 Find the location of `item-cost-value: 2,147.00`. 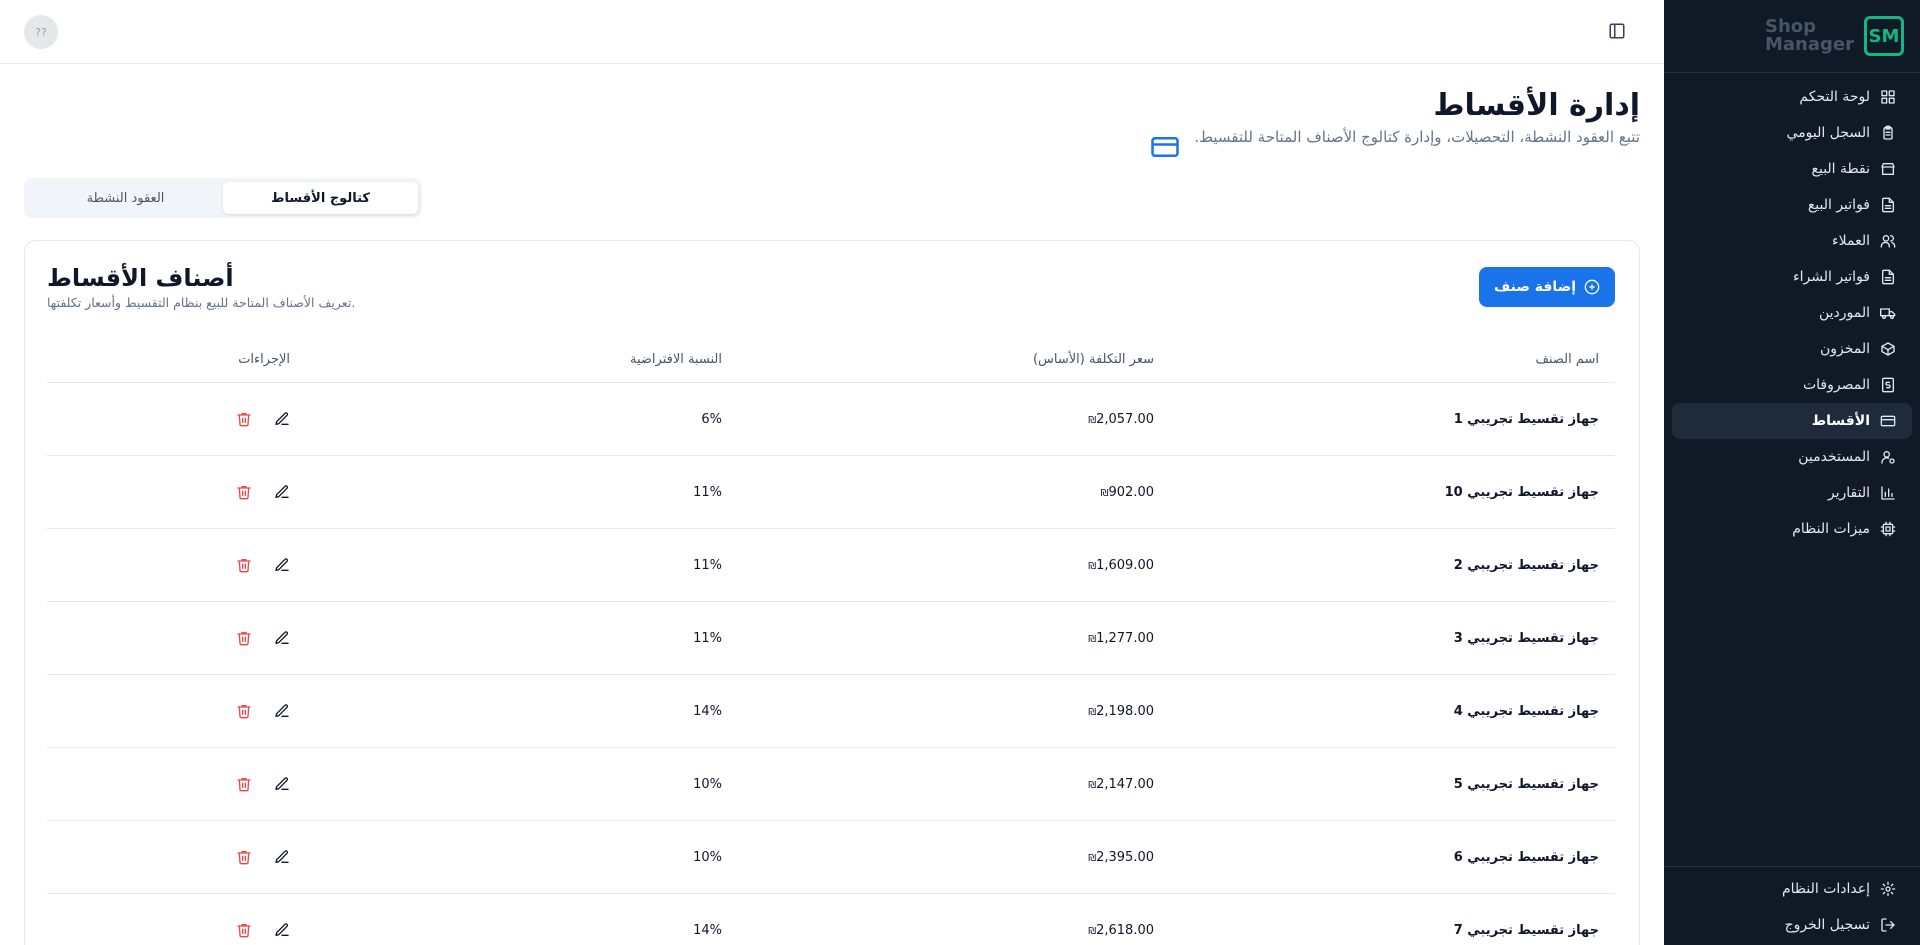

item-cost-value: 2,147.00 is located at coordinates (1125, 784).